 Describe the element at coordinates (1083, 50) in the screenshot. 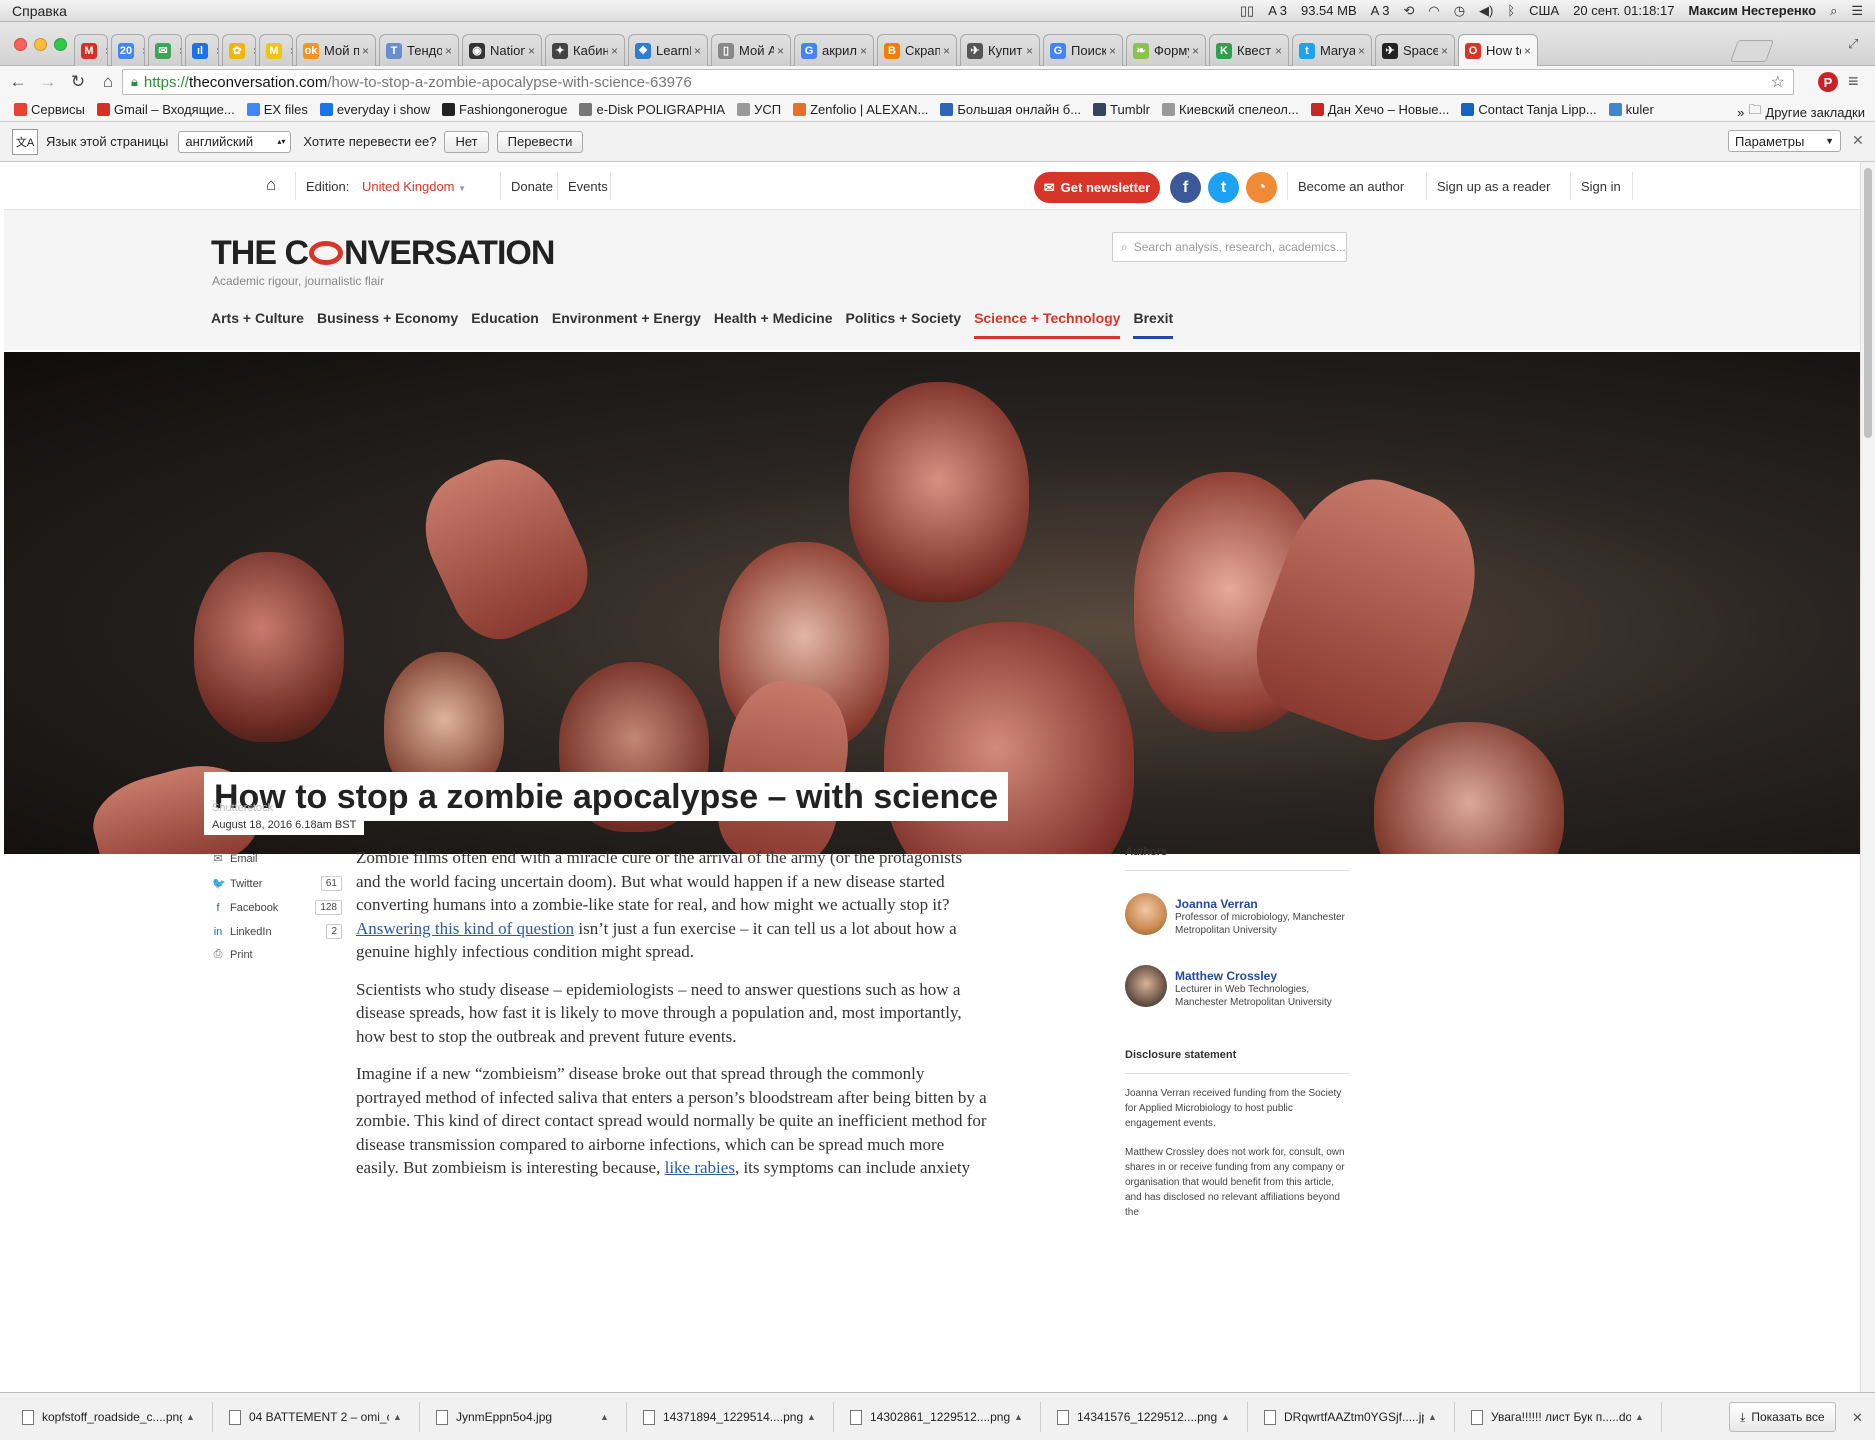

I see `browser-tab: G Поиск ×` at that location.